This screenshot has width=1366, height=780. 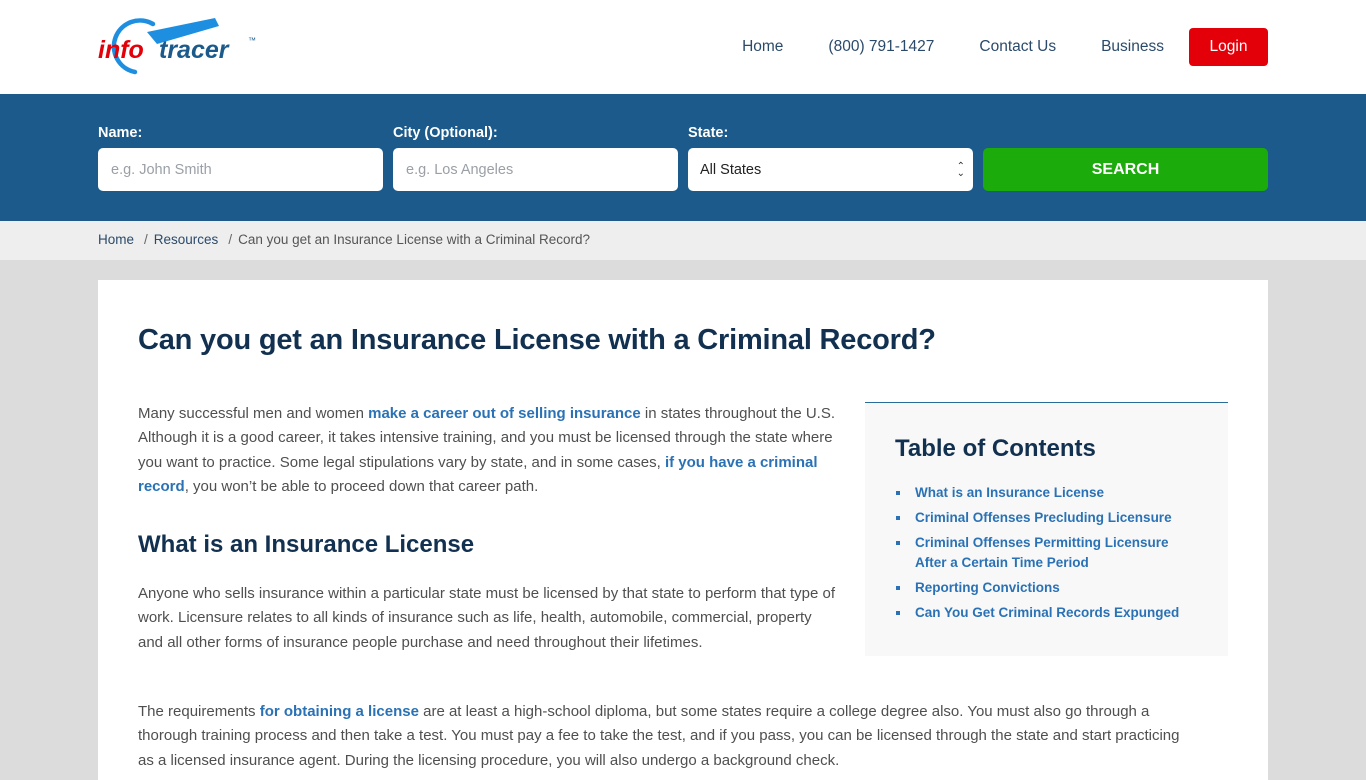 I want to click on requirements-text-1: The requirements, so click(x=199, y=711).